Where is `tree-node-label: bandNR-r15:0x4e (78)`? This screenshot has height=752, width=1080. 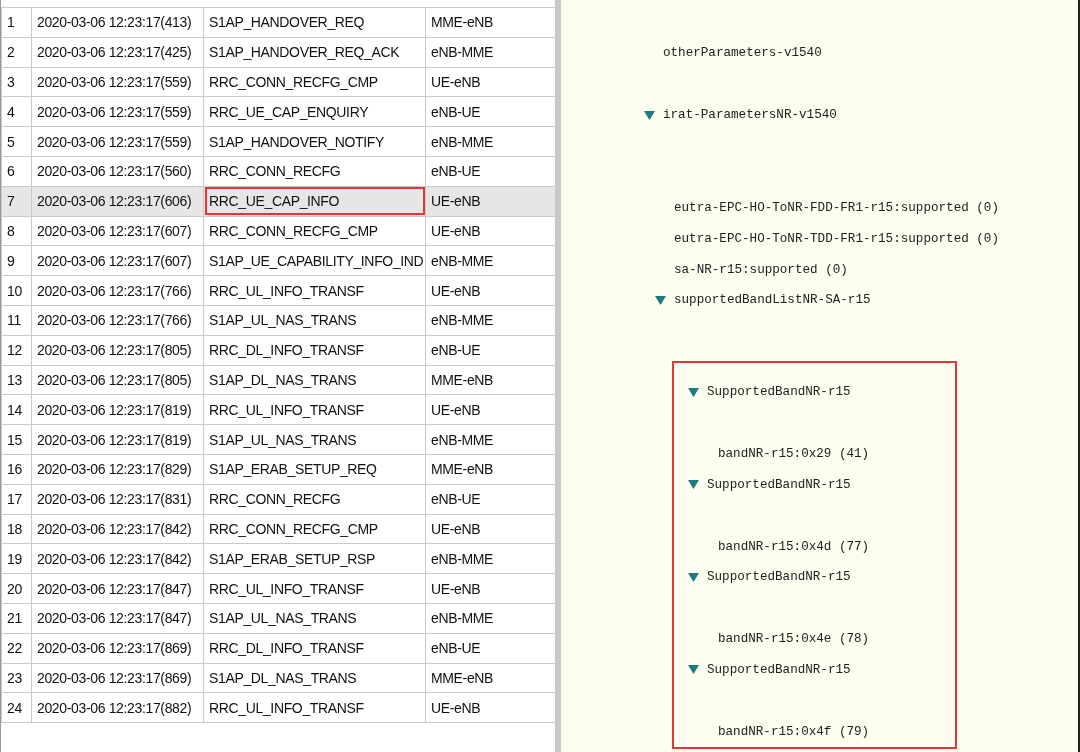
tree-node-label: bandNR-r15:0x4e (78) is located at coordinates (794, 639).